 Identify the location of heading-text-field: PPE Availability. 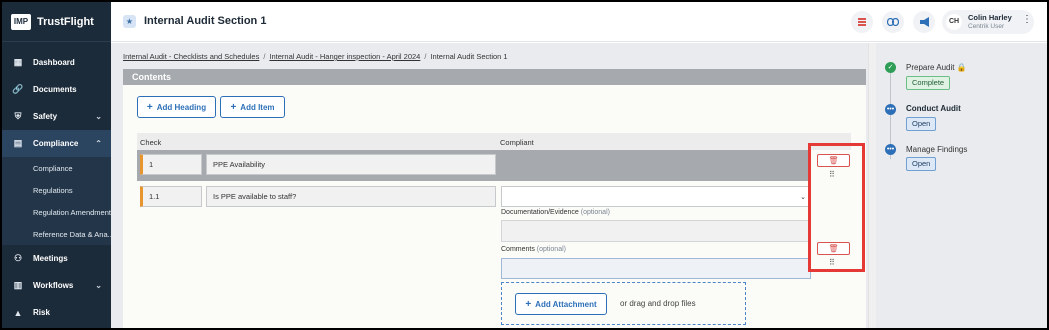
(351, 164).